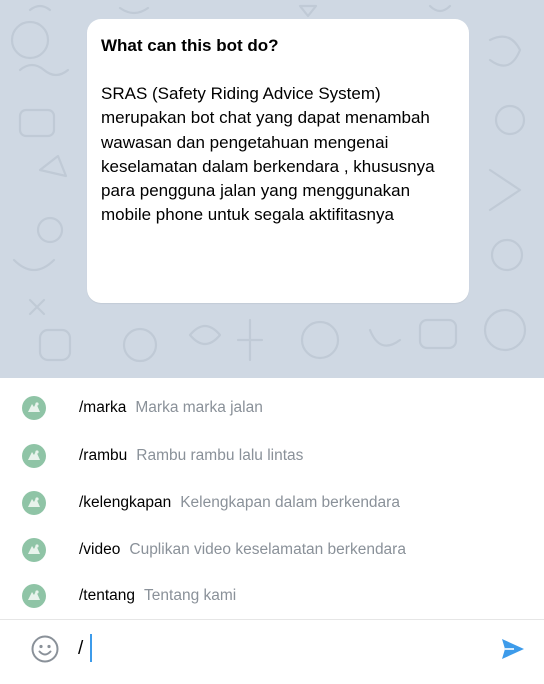 This screenshot has height=684, width=544. What do you see at coordinates (272, 596) in the screenshot?
I see `command-item-tentang: /tentang Tentang kami` at bounding box center [272, 596].